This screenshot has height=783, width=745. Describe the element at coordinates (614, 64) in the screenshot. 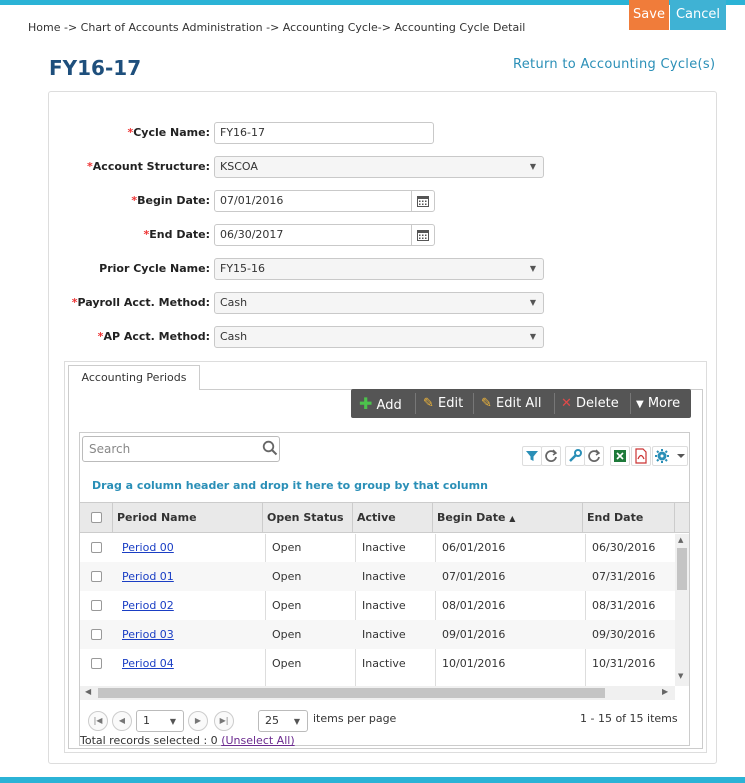

I see `return-to-cycles-link: Return to Accounting Cycle(s)` at that location.